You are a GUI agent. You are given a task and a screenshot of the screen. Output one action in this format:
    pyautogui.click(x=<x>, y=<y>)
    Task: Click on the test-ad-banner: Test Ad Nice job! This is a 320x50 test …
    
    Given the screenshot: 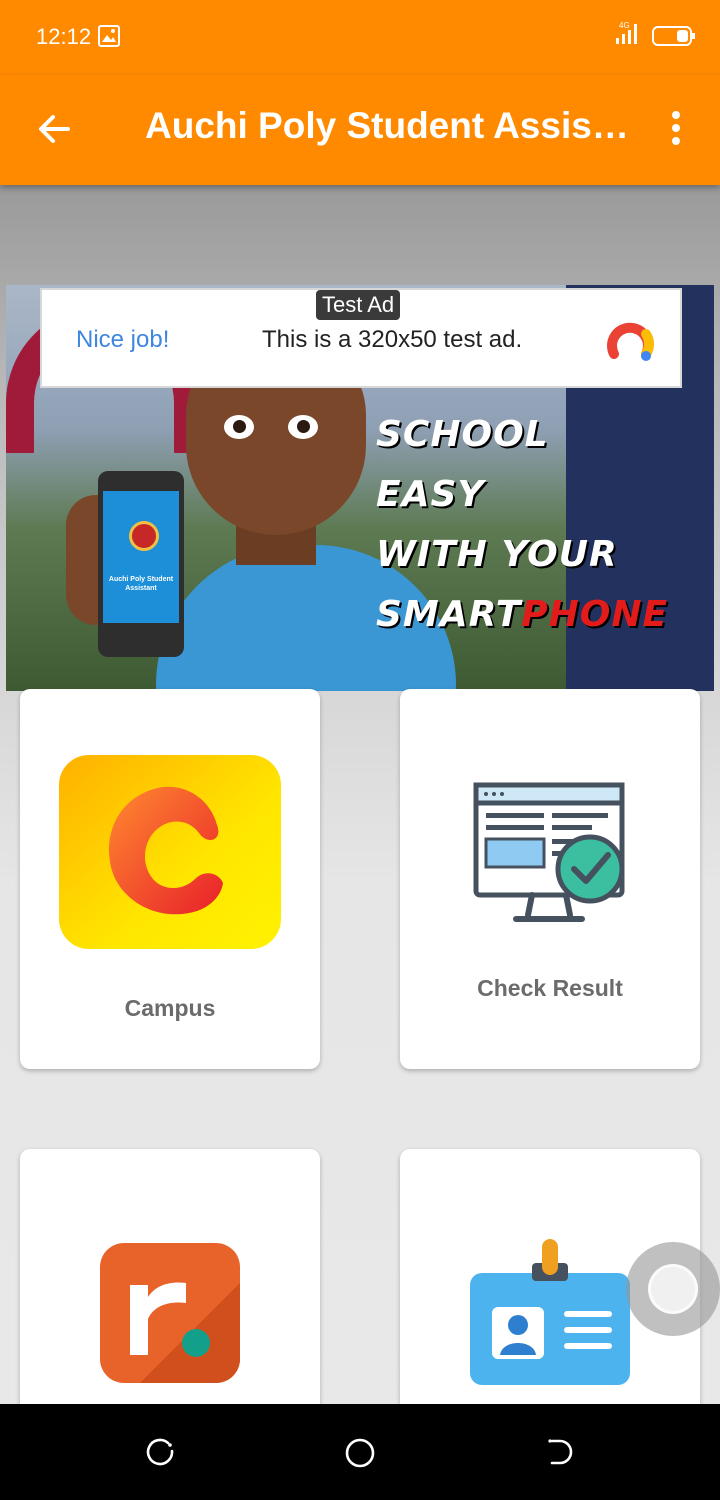 What is the action you would take?
    pyautogui.click(x=361, y=338)
    